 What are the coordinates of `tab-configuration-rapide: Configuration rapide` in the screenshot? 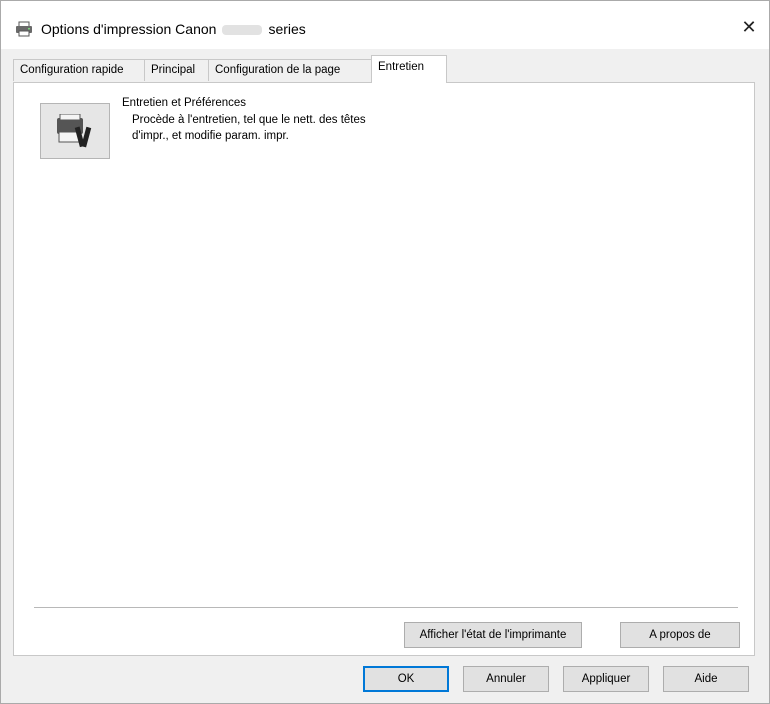 It's located at (79, 70).